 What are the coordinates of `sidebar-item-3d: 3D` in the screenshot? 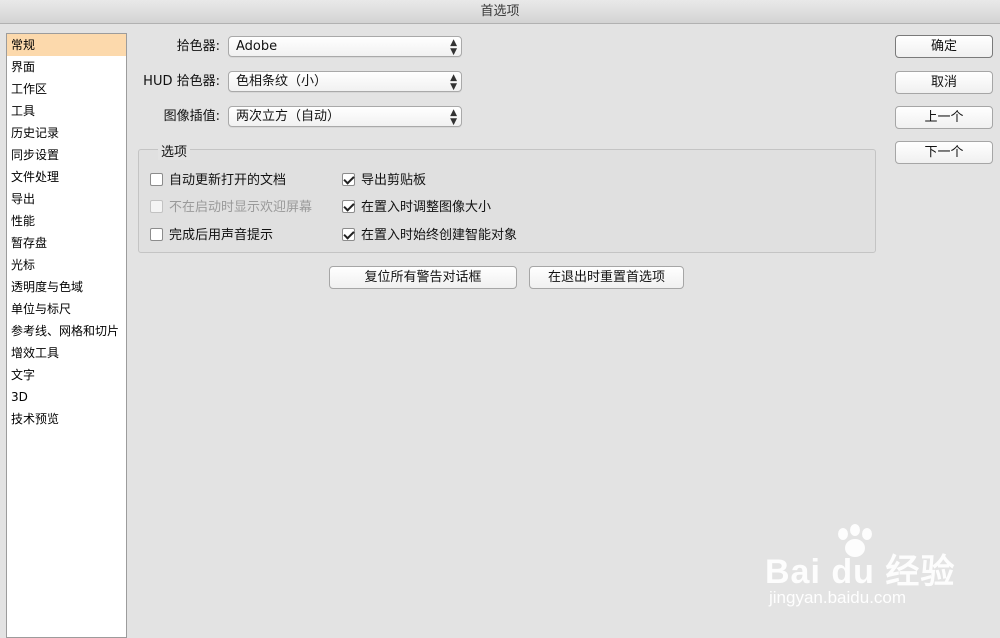 It's located at (66, 397).